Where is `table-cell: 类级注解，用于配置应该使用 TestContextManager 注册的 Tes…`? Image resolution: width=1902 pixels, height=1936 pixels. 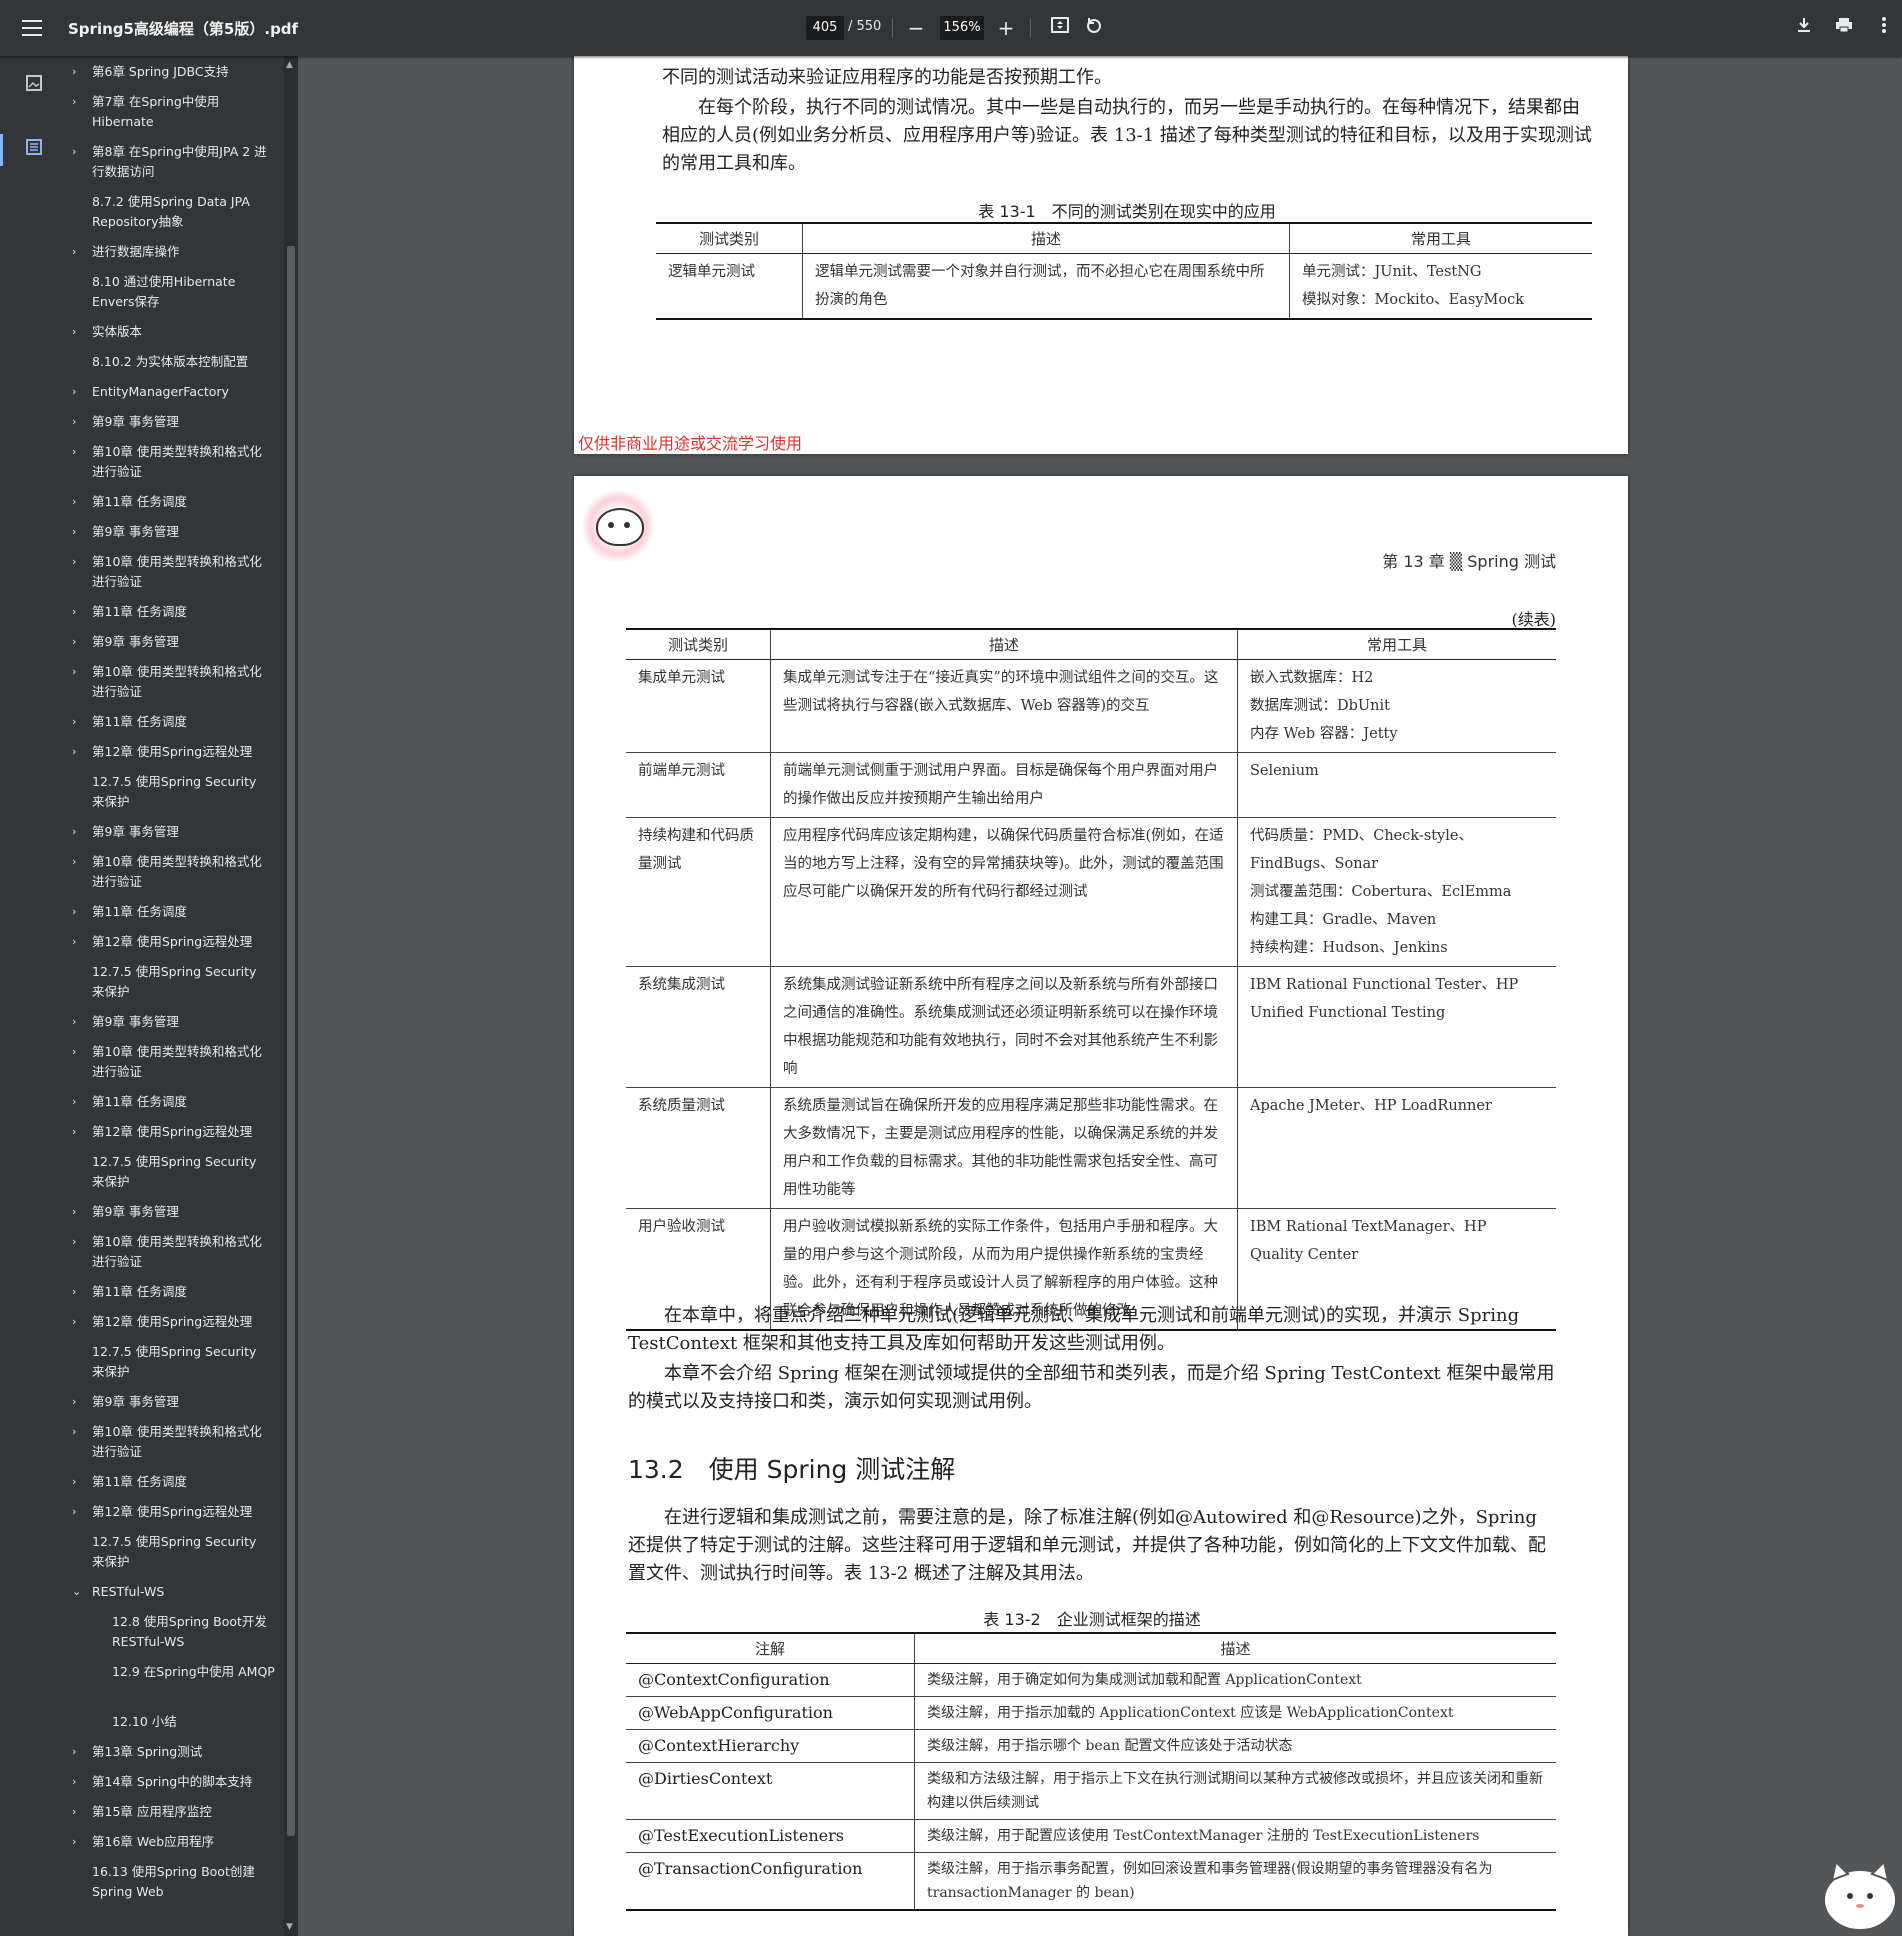 table-cell: 类级注解，用于配置应该使用 TestContextManager 注册的 Tes… is located at coordinates (1235, 1836).